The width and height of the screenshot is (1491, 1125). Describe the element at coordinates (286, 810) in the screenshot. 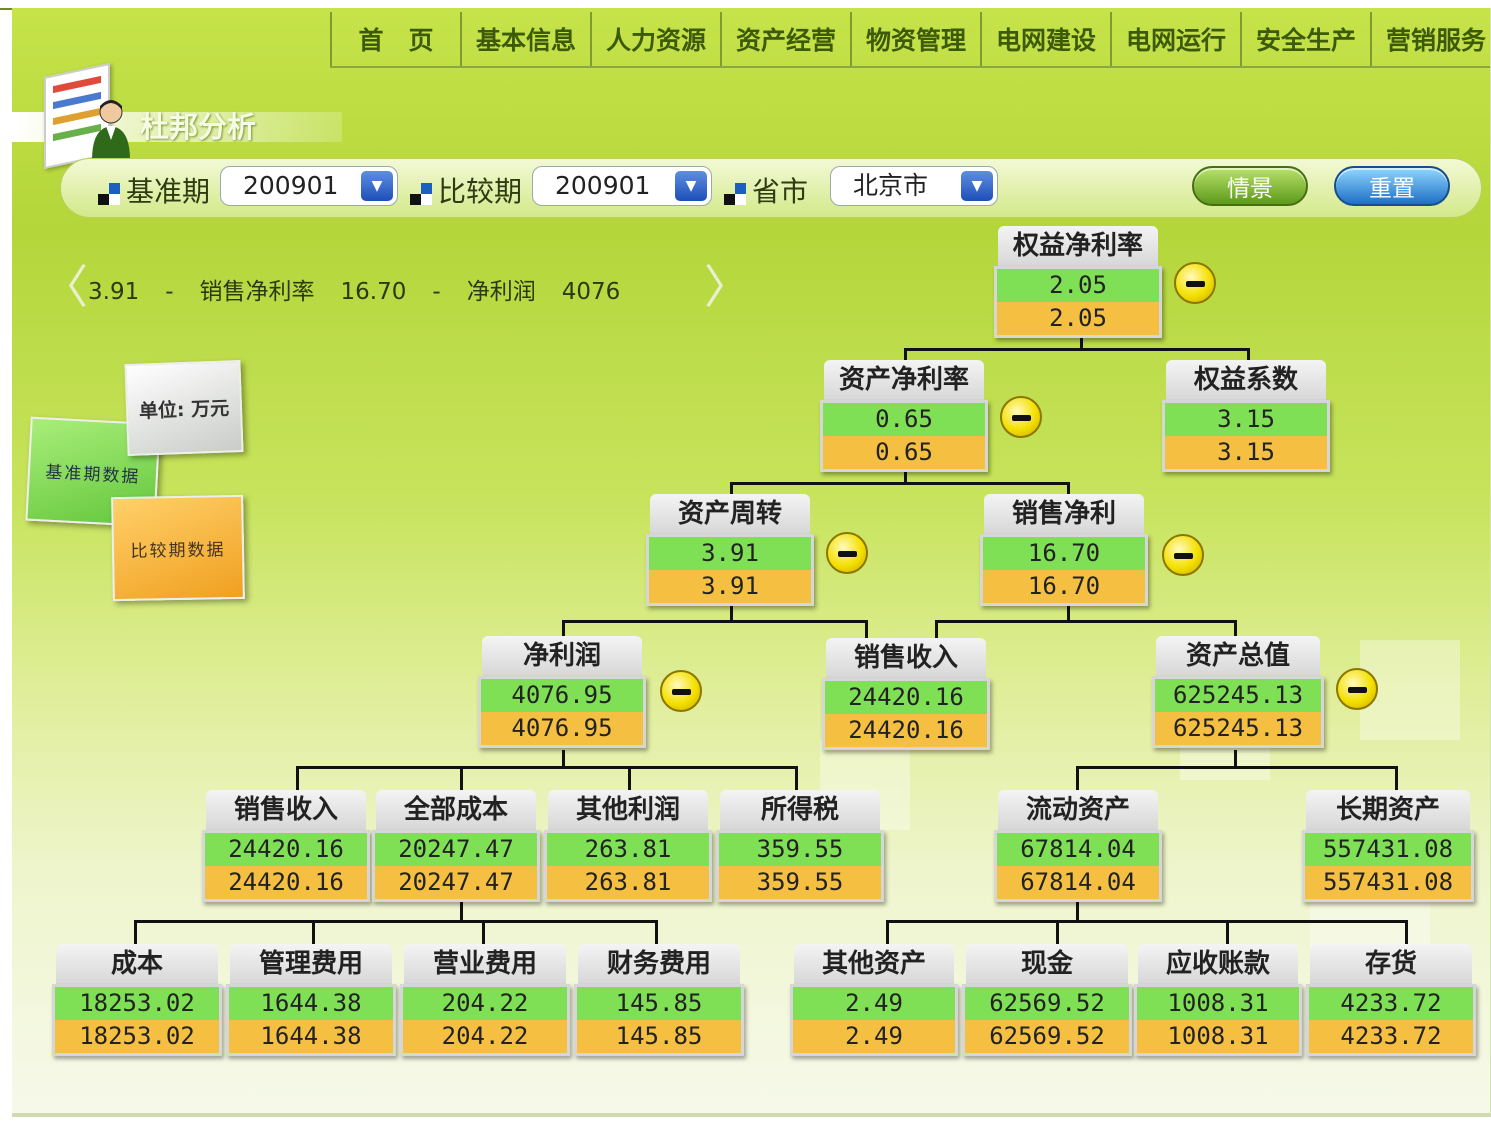

I see `node-label: 销售收入` at that location.